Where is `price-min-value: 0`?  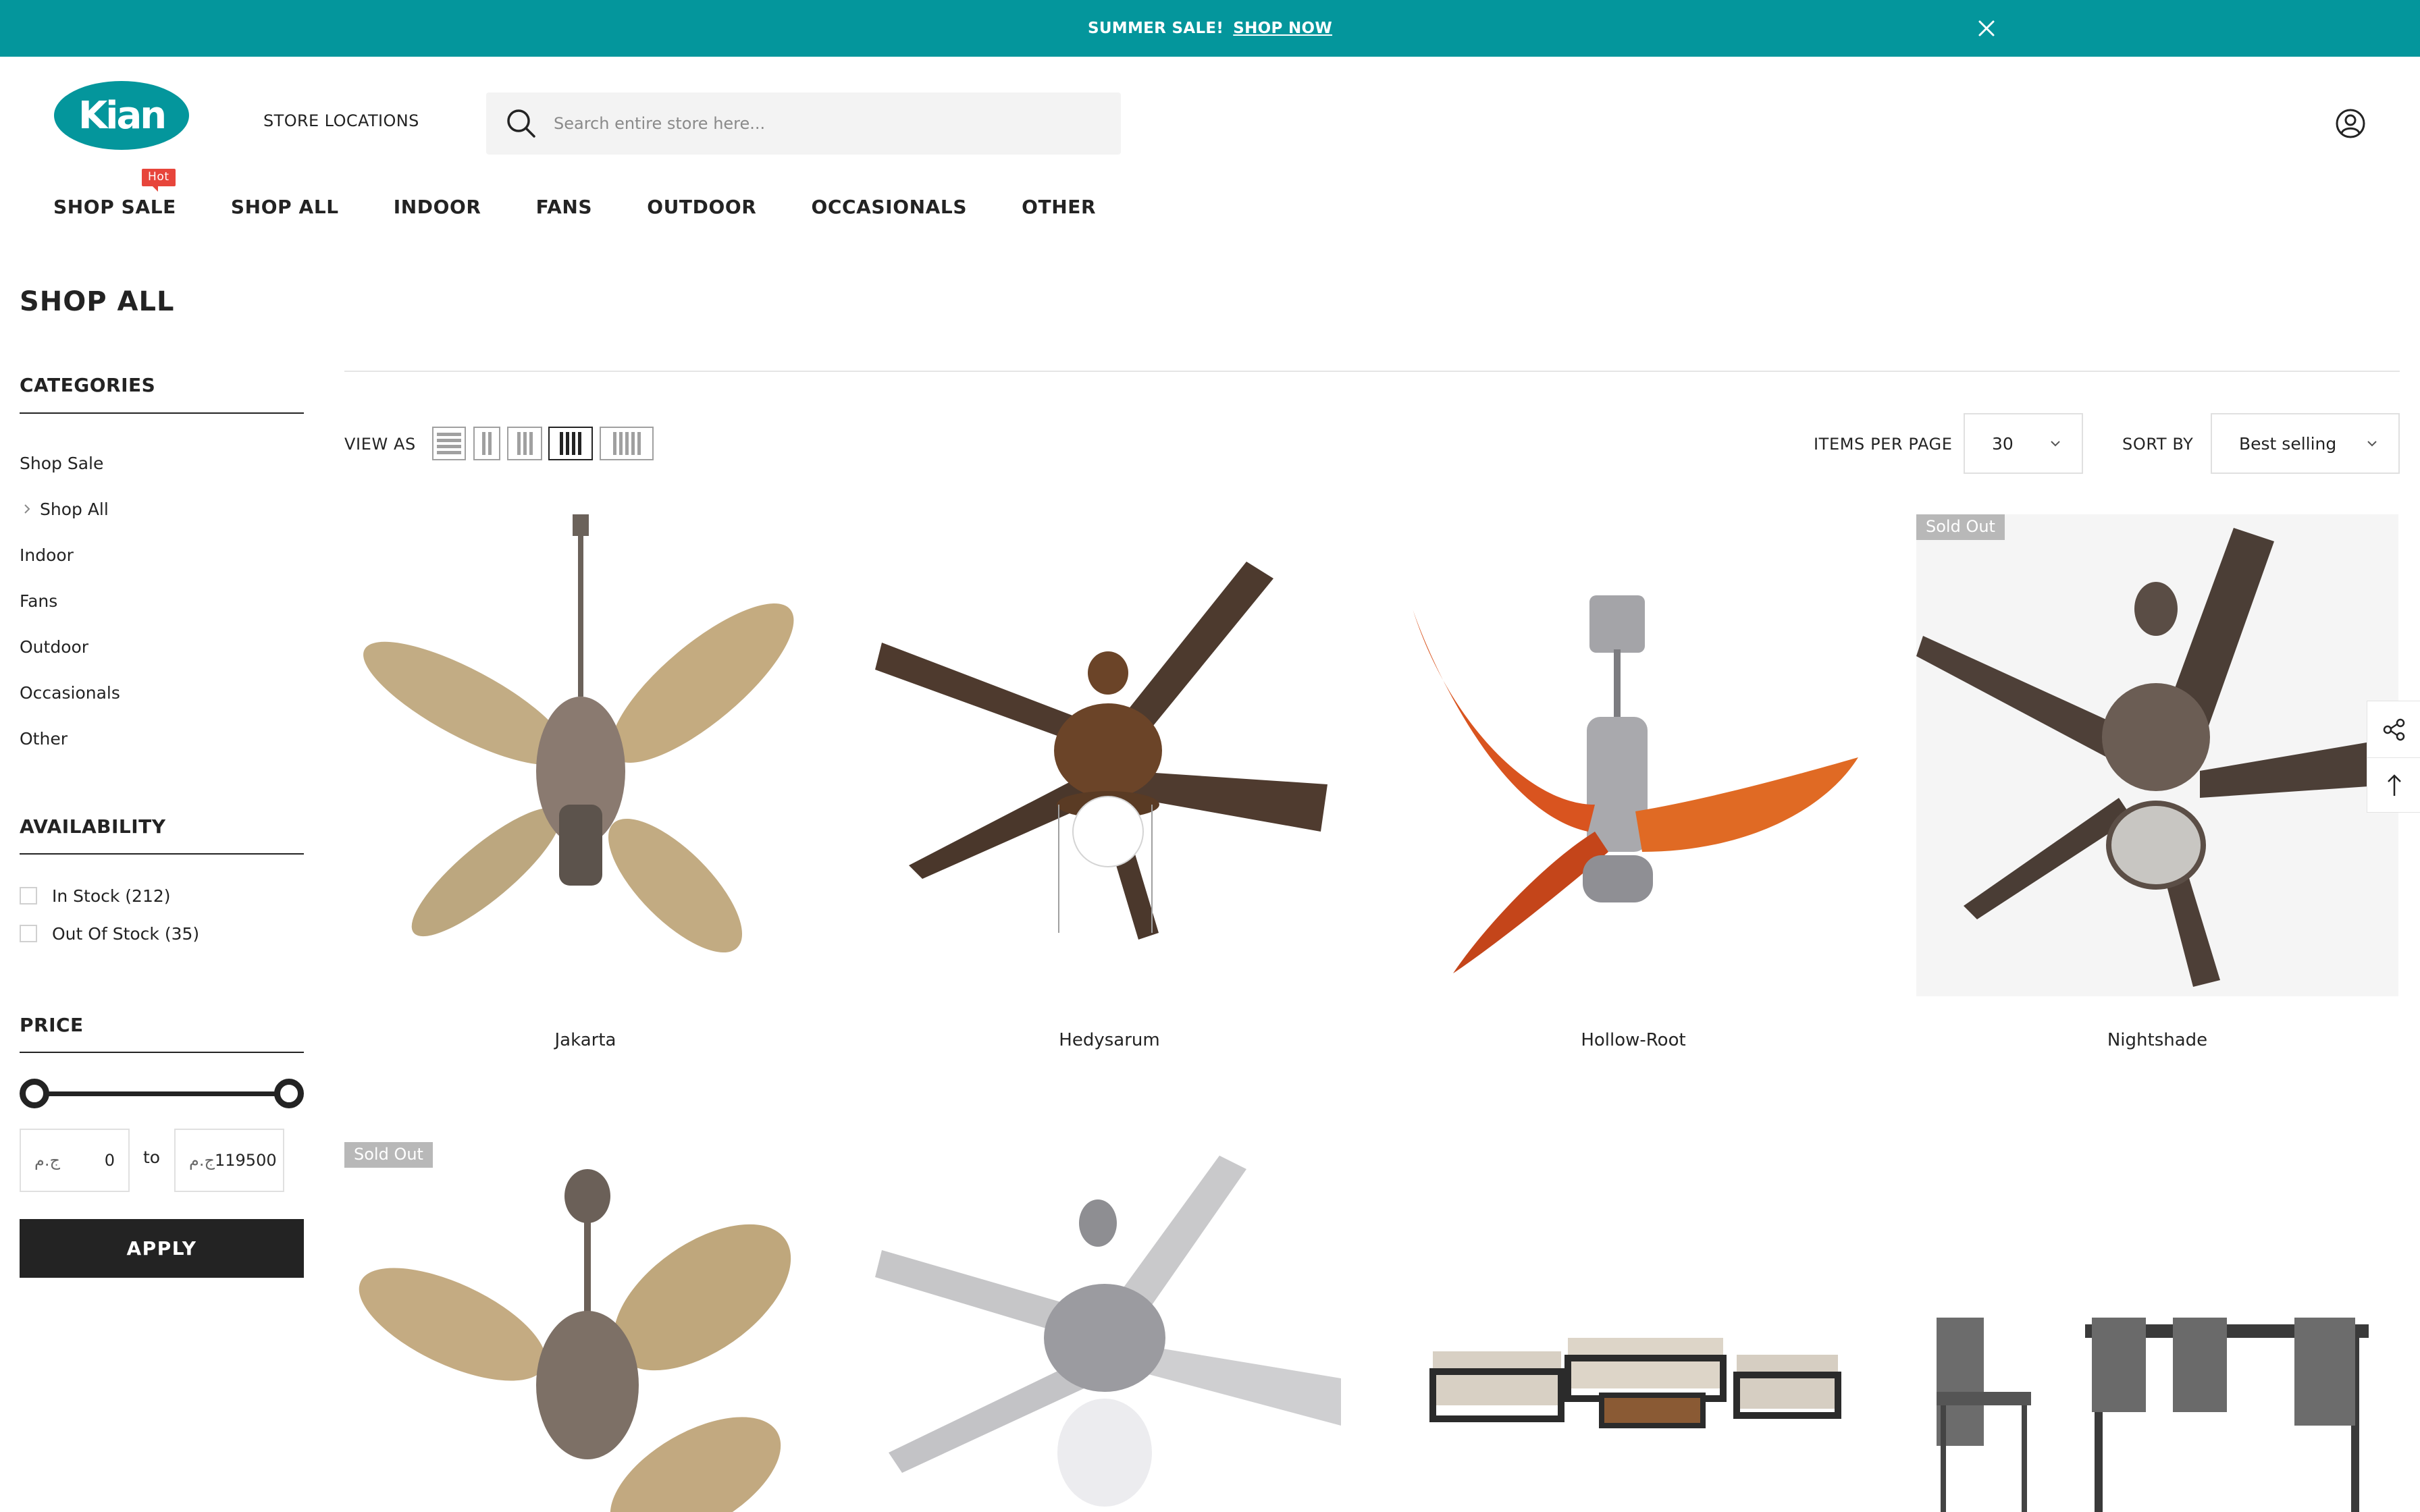
price-min-value: 0 is located at coordinates (109, 1160).